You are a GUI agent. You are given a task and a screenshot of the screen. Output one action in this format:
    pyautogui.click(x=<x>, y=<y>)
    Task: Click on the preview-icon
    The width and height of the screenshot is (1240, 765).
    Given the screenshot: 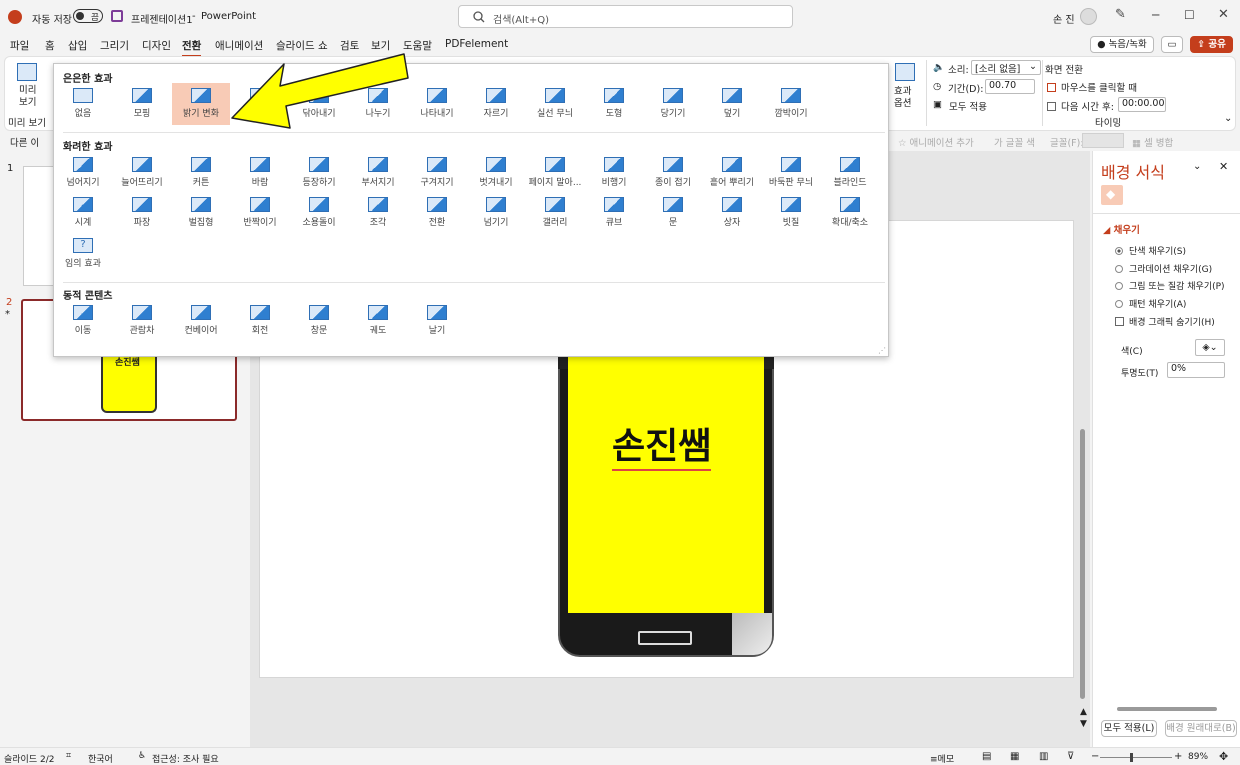 What is the action you would take?
    pyautogui.click(x=27, y=72)
    